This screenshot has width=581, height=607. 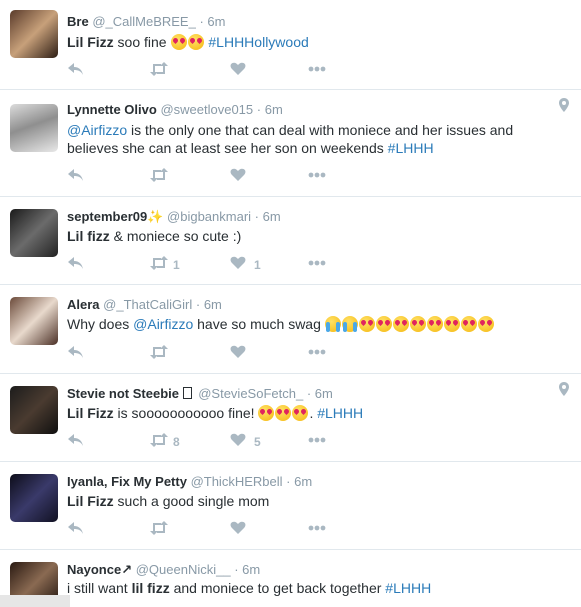 I want to click on text-segment: have so much swag, so click(x=259, y=324).